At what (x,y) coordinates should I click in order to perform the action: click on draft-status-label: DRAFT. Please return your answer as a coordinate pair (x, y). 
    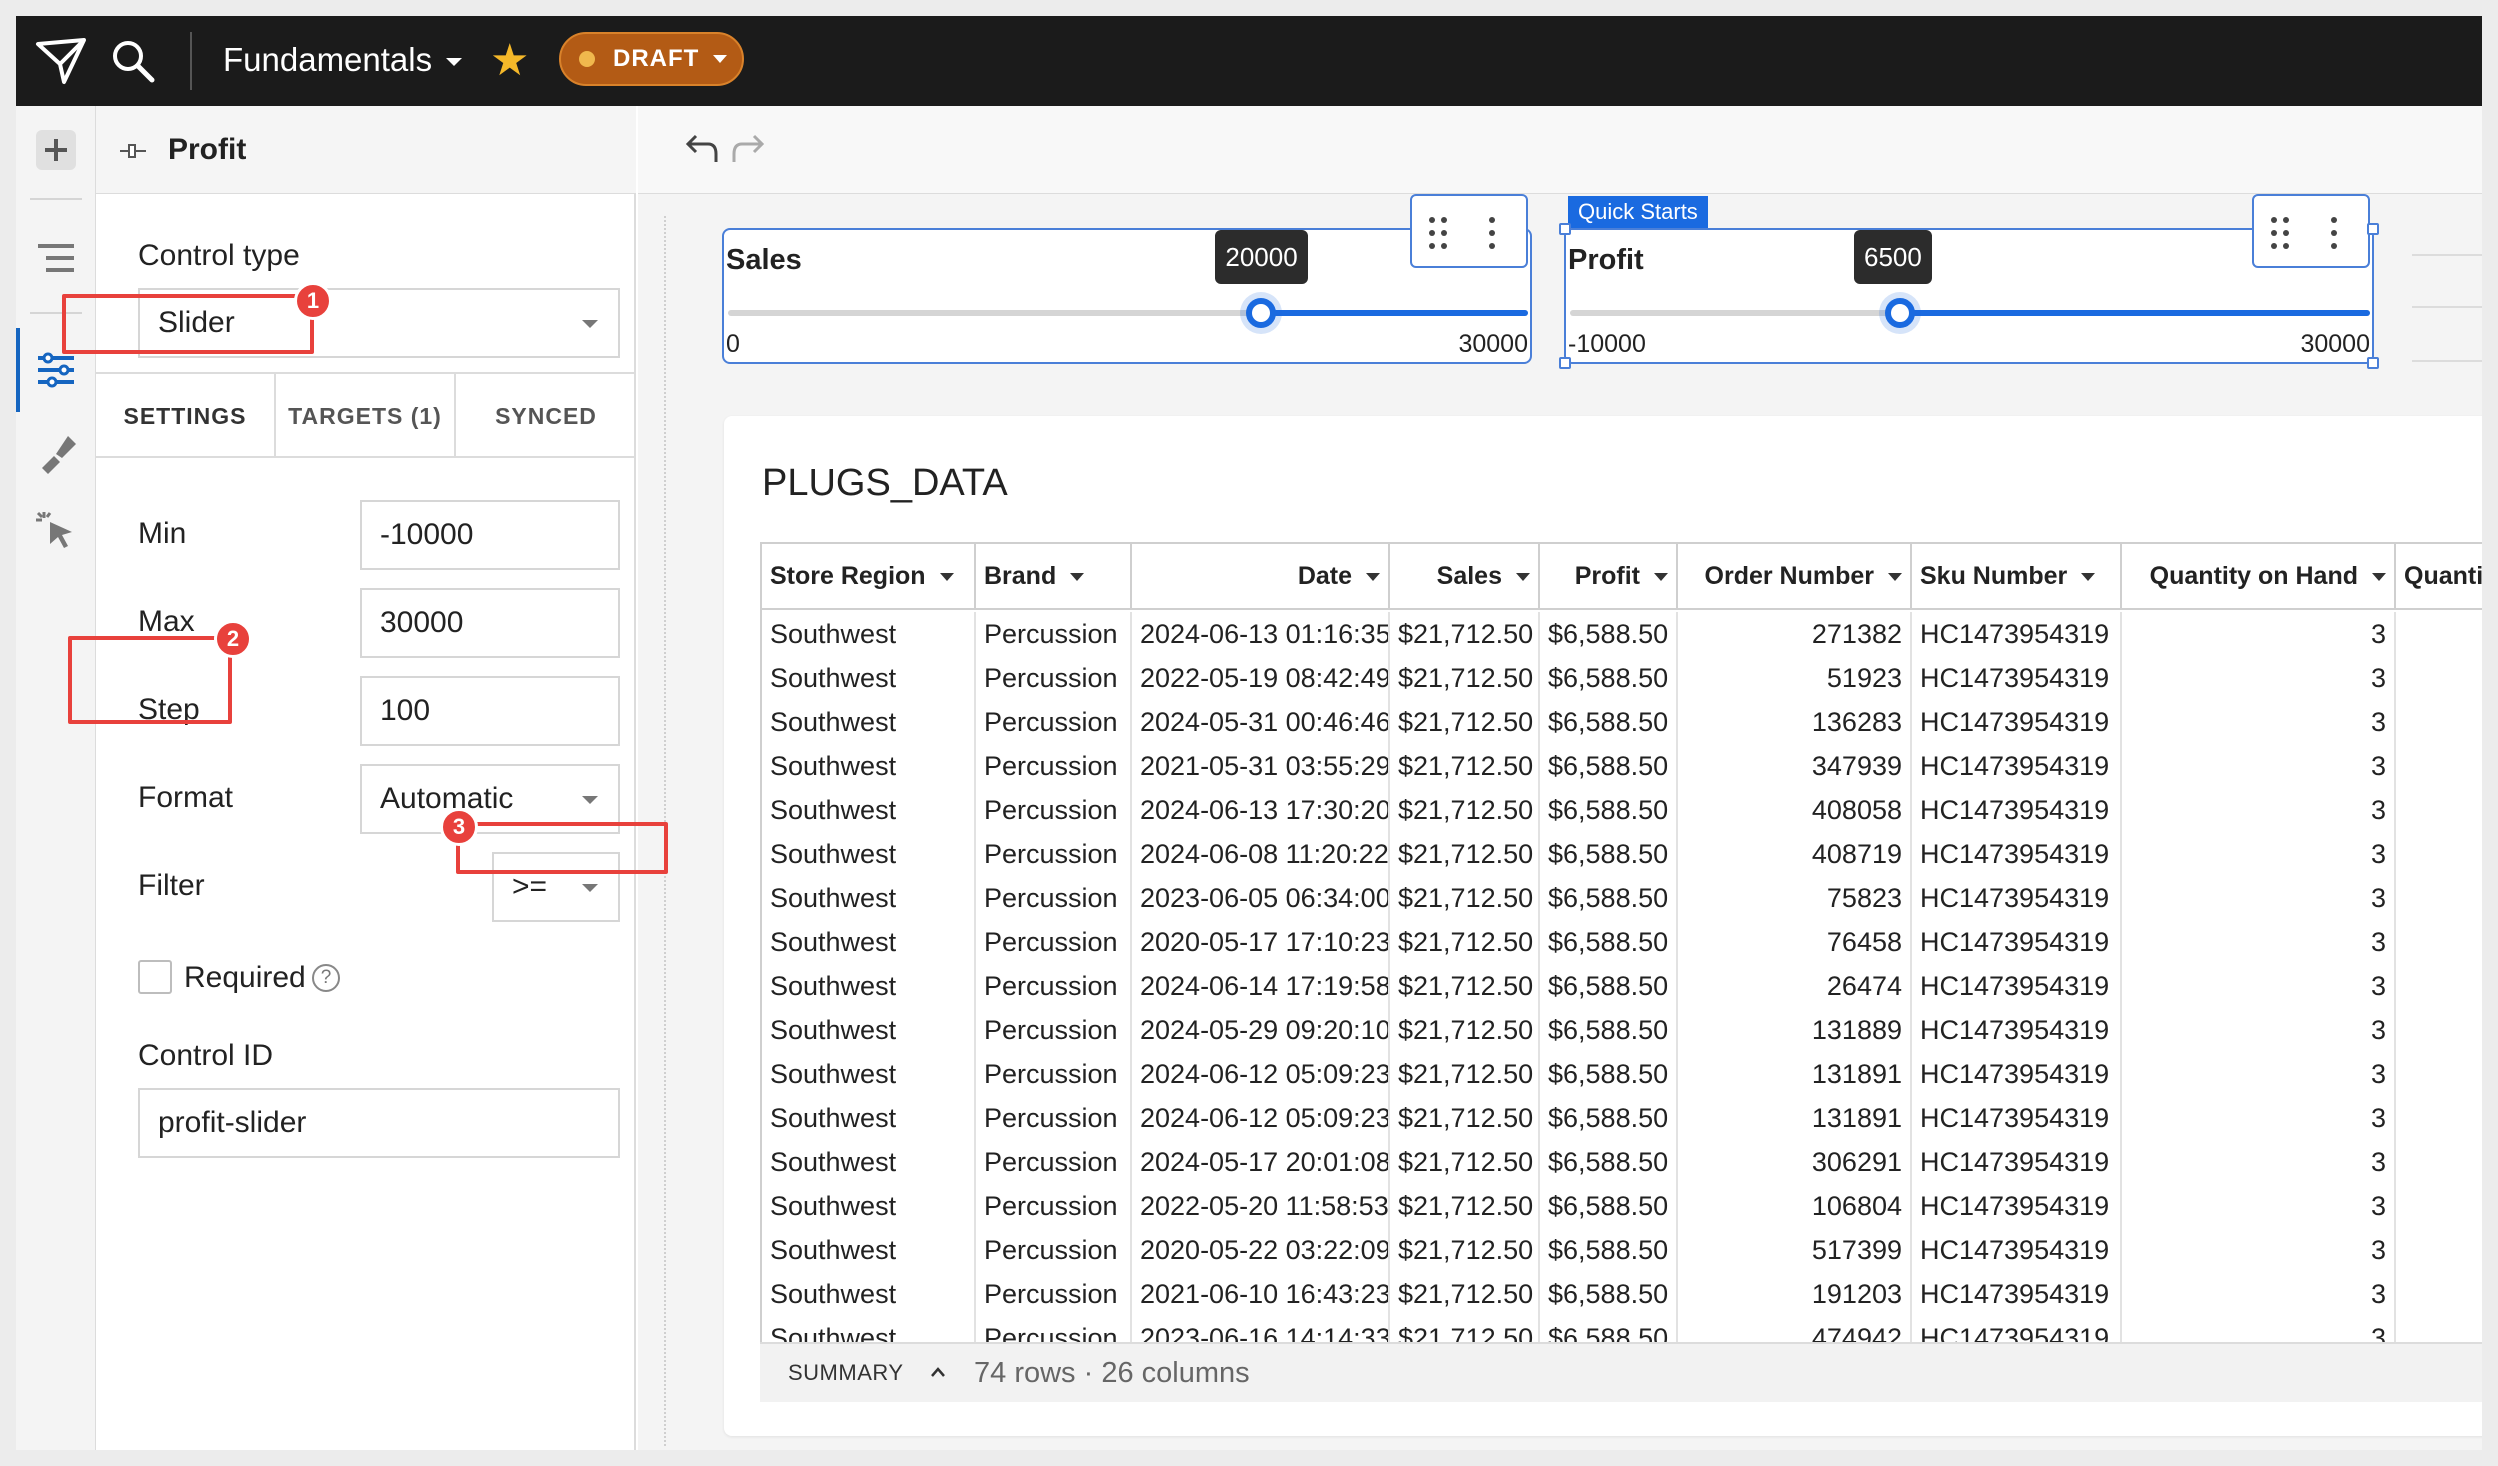
    Looking at the image, I should click on (656, 58).